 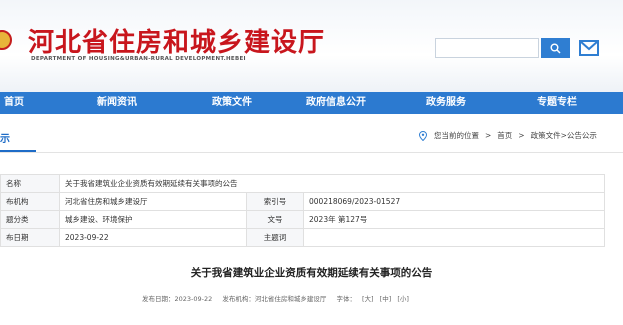 I want to click on font-medium-button: [中], so click(x=386, y=299).